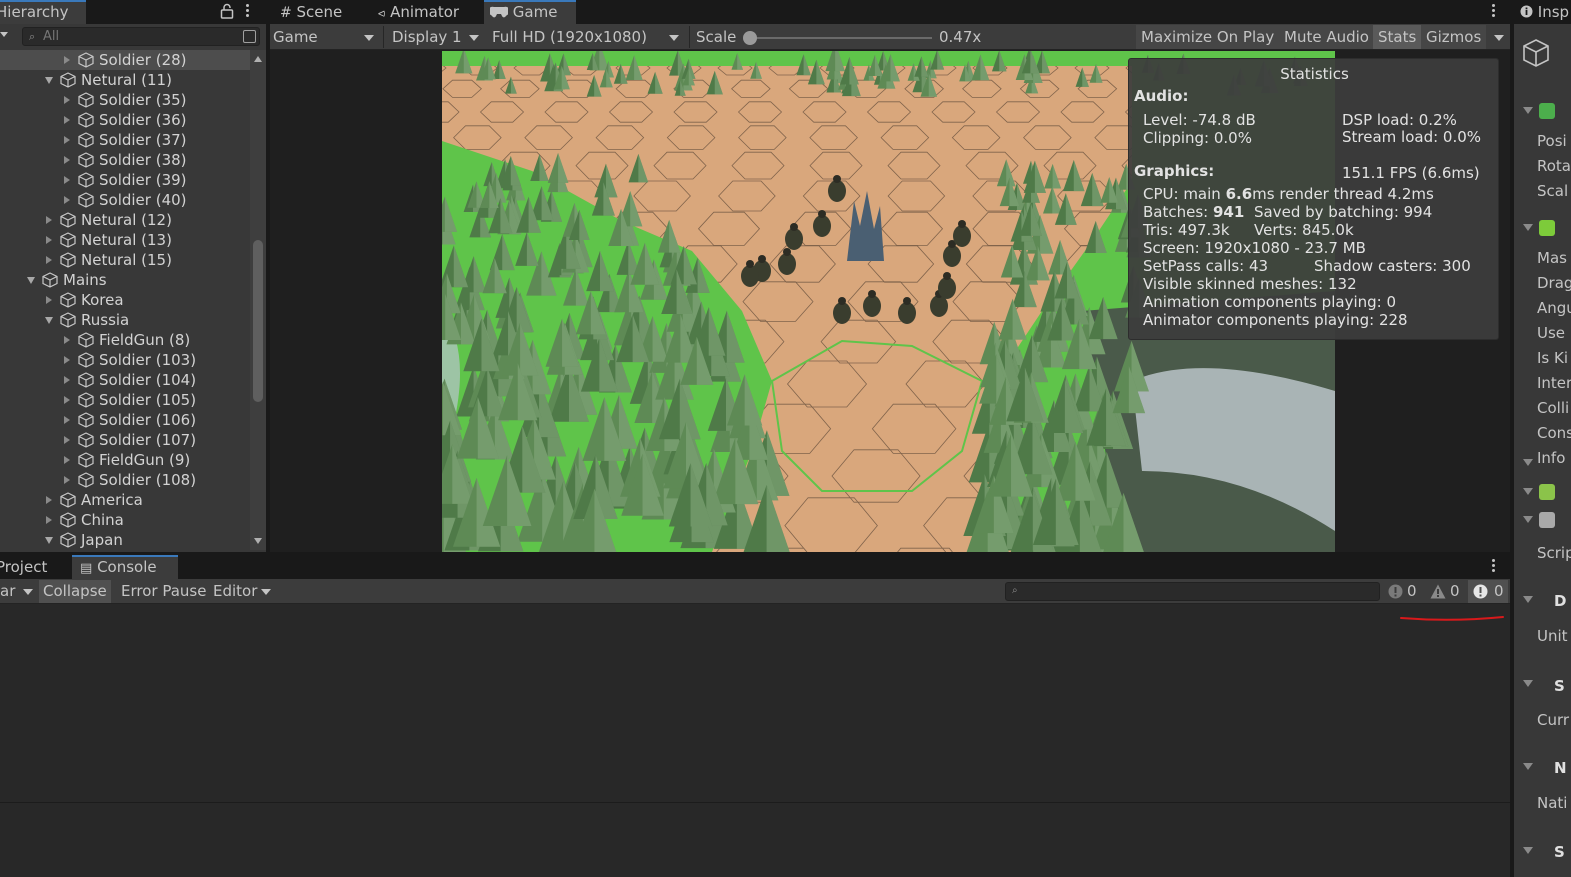 This screenshot has height=877, width=1571. What do you see at coordinates (325, 37) in the screenshot?
I see `view-mode-dropdown: Game` at bounding box center [325, 37].